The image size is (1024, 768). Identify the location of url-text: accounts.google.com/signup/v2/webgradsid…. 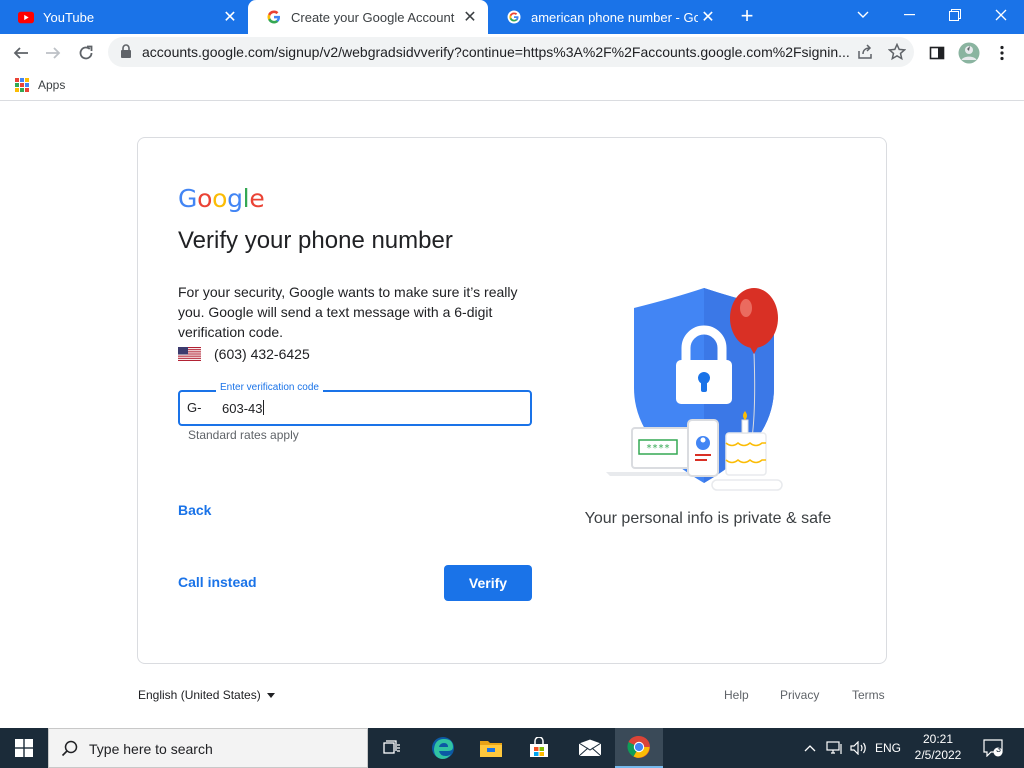
(498, 52).